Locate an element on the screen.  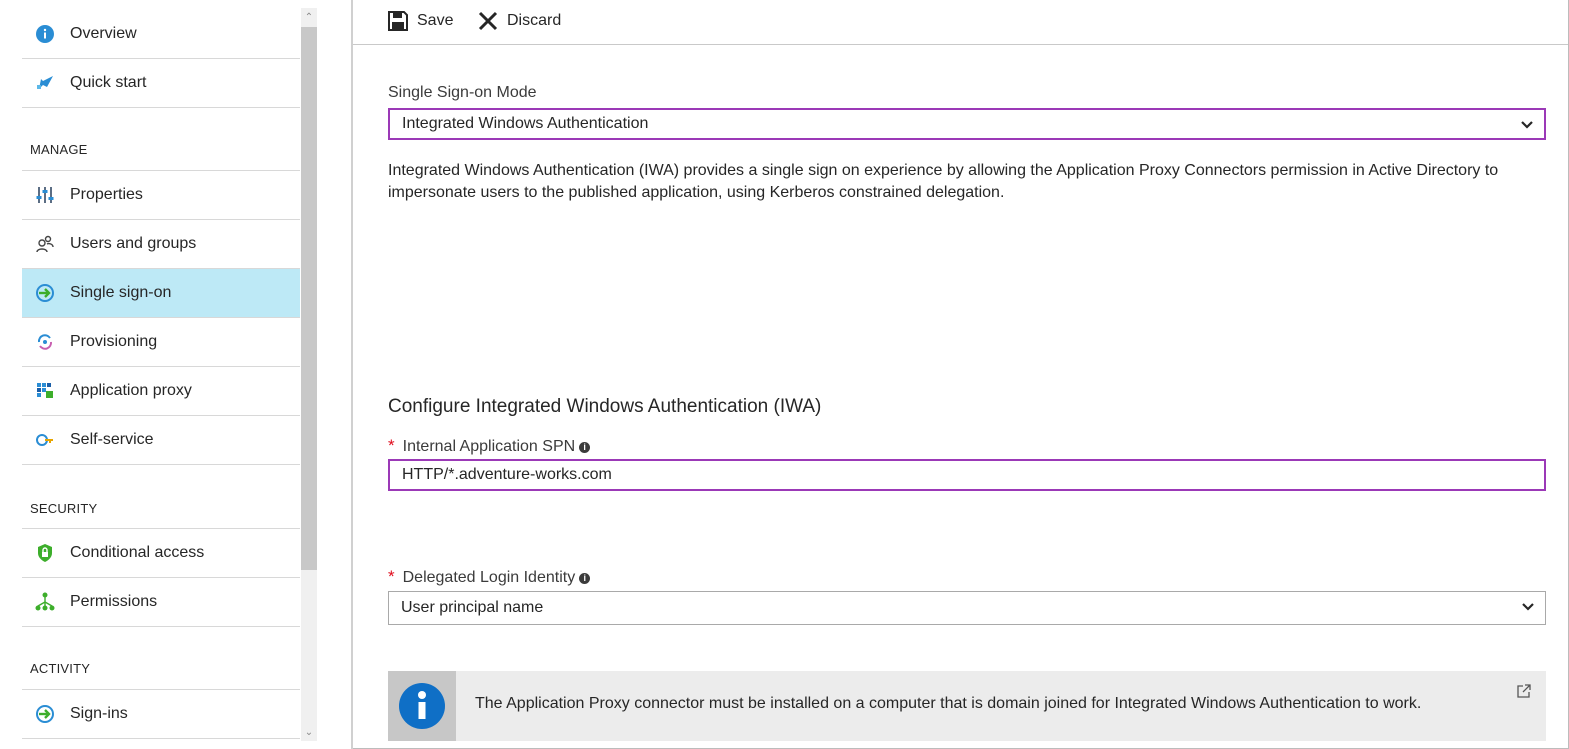
save-button: Save is located at coordinates (420, 21).